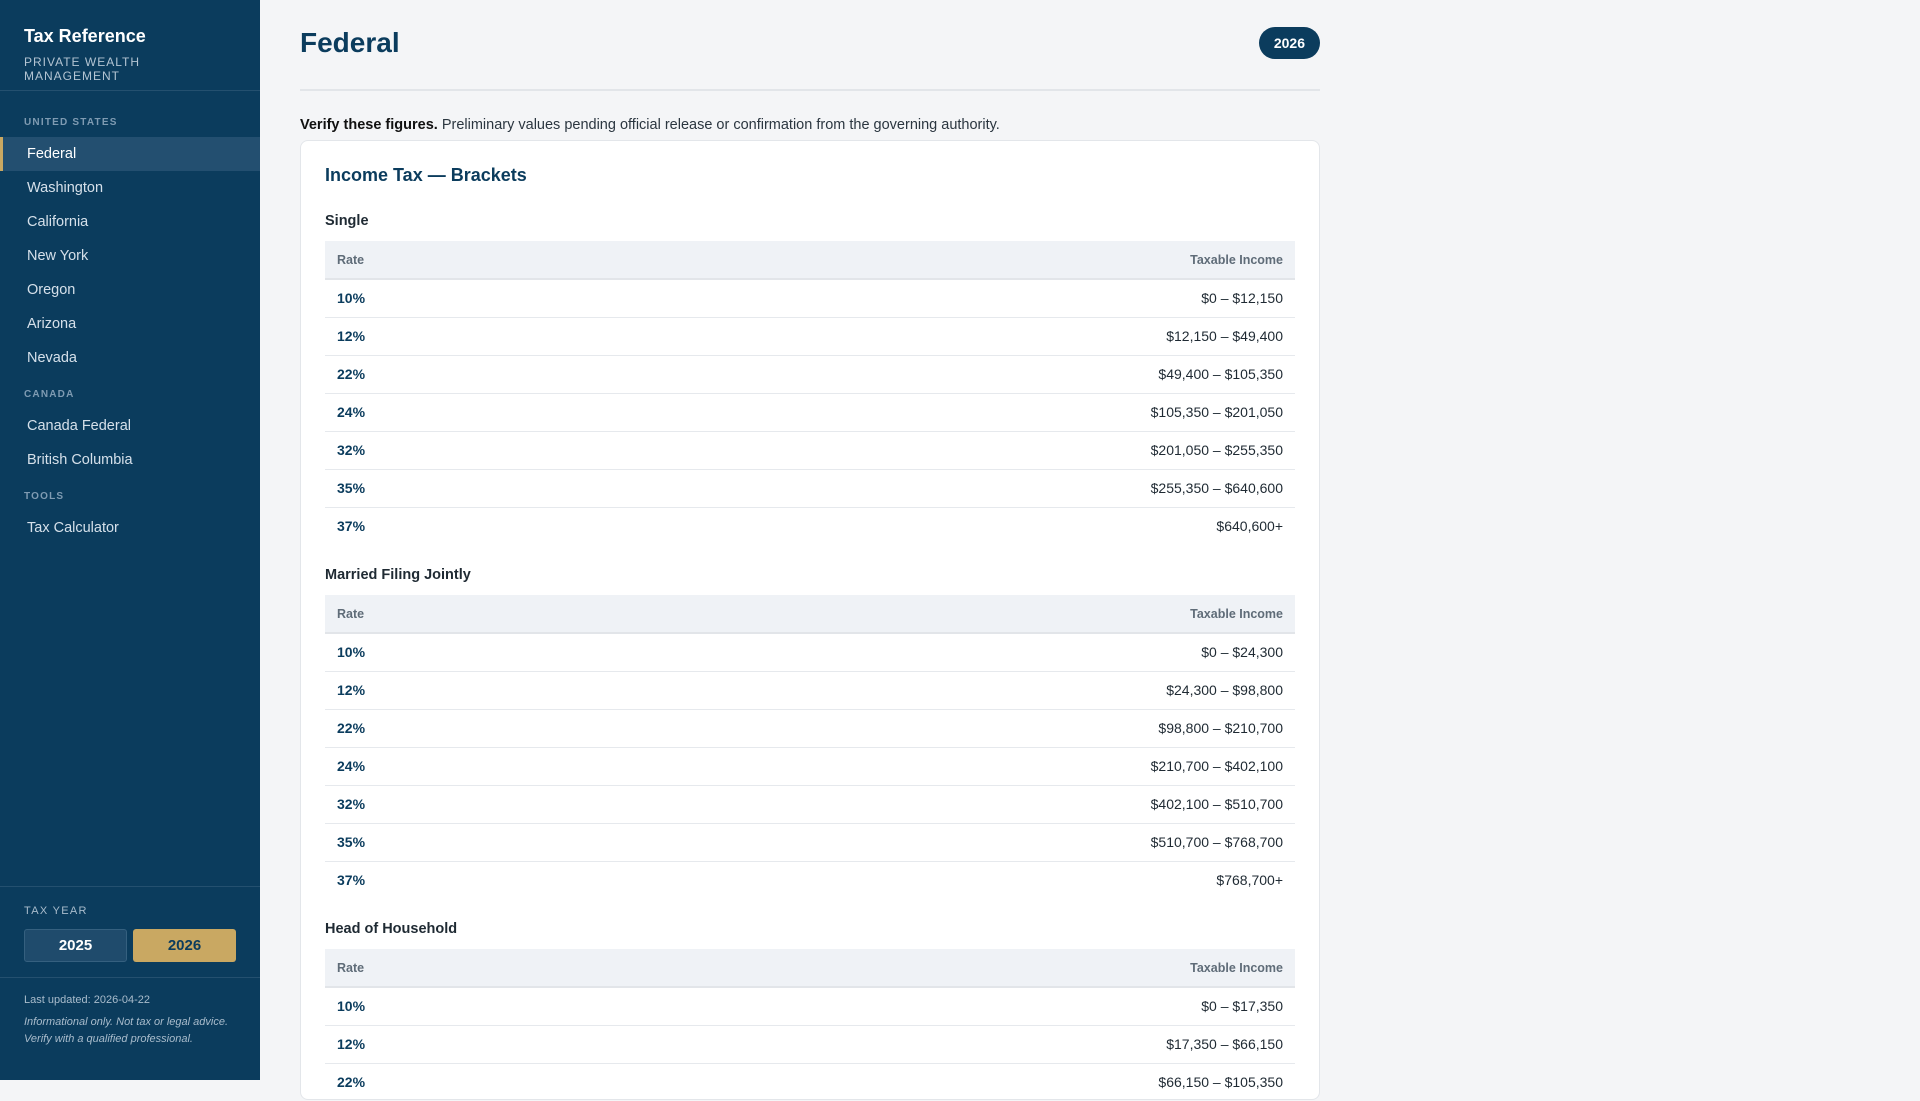  What do you see at coordinates (1220, 1082) in the screenshot?
I see `income-range-cell: $66,150 – $105,350` at bounding box center [1220, 1082].